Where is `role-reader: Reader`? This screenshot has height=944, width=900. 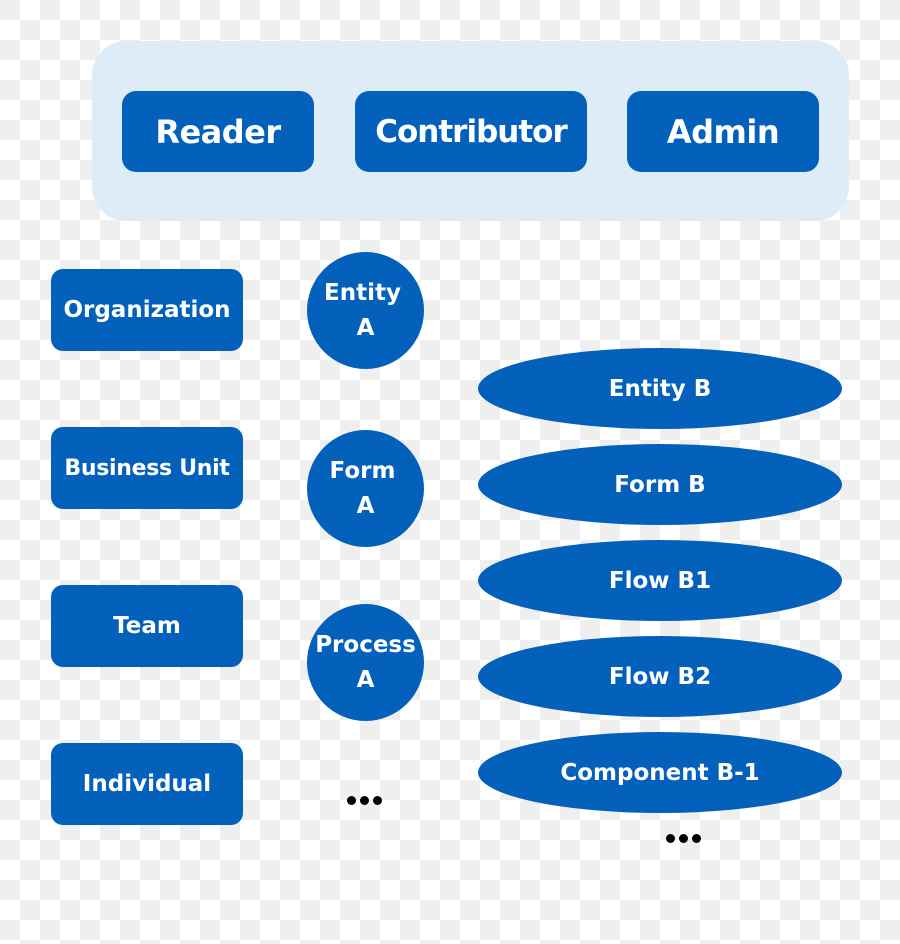 role-reader: Reader is located at coordinates (218, 131).